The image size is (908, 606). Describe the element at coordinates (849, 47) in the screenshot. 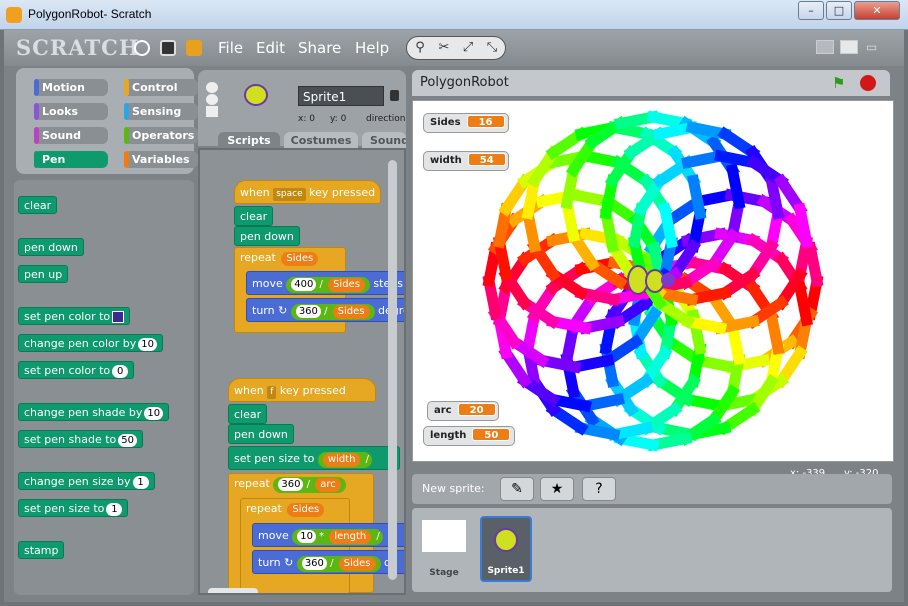

I see `normal-stage-view-icon` at that location.